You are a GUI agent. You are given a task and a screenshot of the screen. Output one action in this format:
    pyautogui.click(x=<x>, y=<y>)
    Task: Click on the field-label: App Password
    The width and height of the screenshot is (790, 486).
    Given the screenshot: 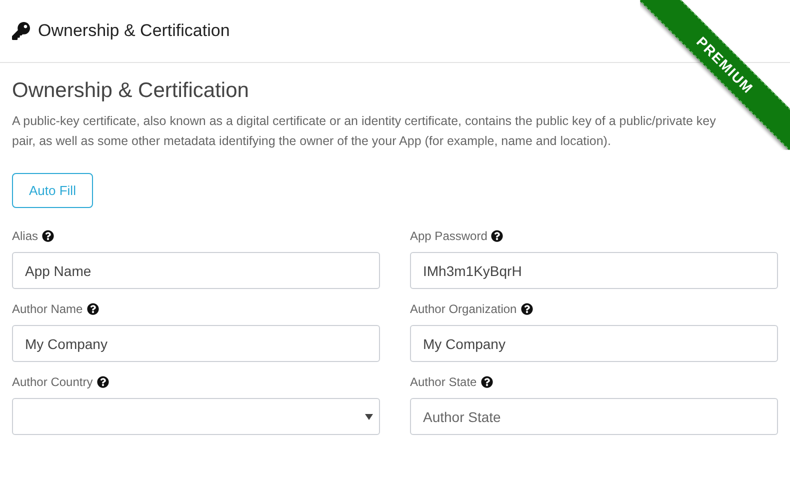 What is the action you would take?
    pyautogui.click(x=449, y=236)
    